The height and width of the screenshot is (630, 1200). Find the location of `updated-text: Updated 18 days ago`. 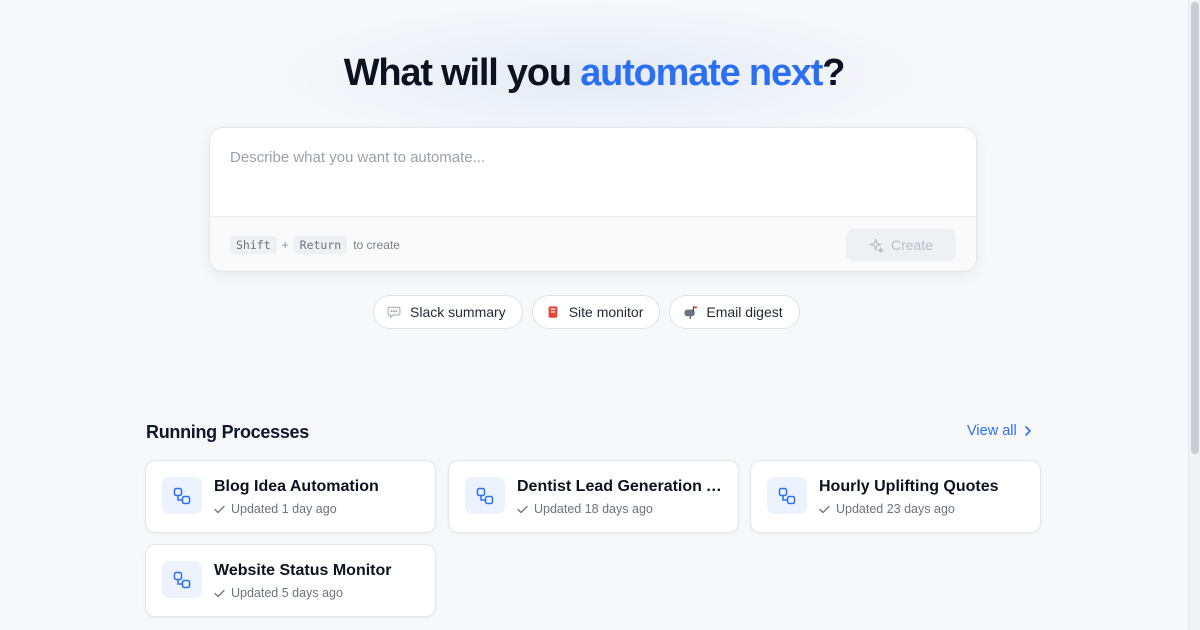

updated-text: Updated 18 days ago is located at coordinates (593, 509).